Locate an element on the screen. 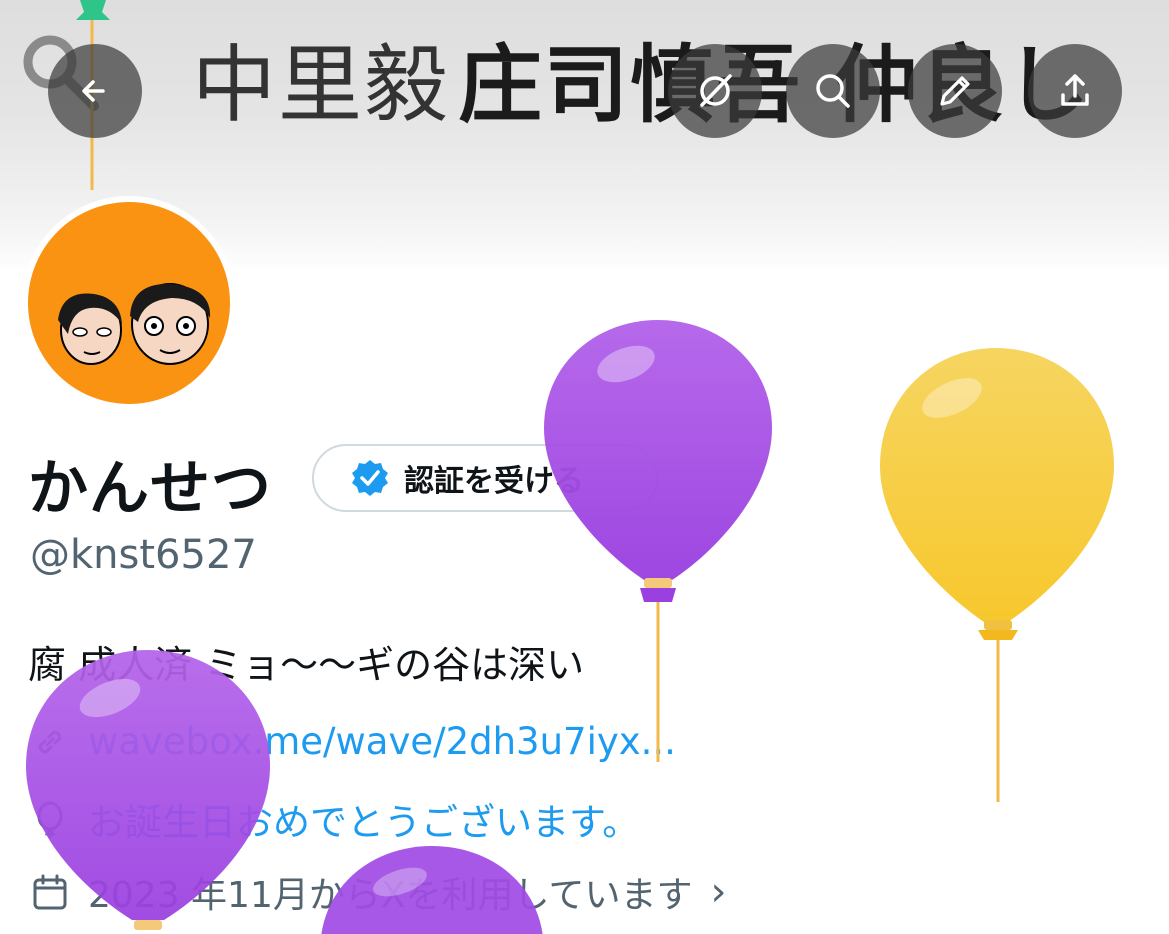  back-button is located at coordinates (95, 91).